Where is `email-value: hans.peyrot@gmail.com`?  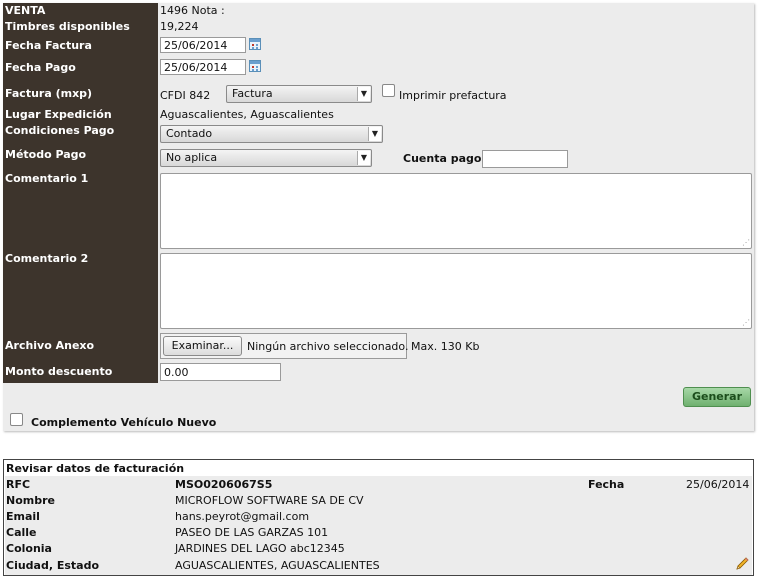
email-value: hans.peyrot@gmail.com is located at coordinates (242, 516).